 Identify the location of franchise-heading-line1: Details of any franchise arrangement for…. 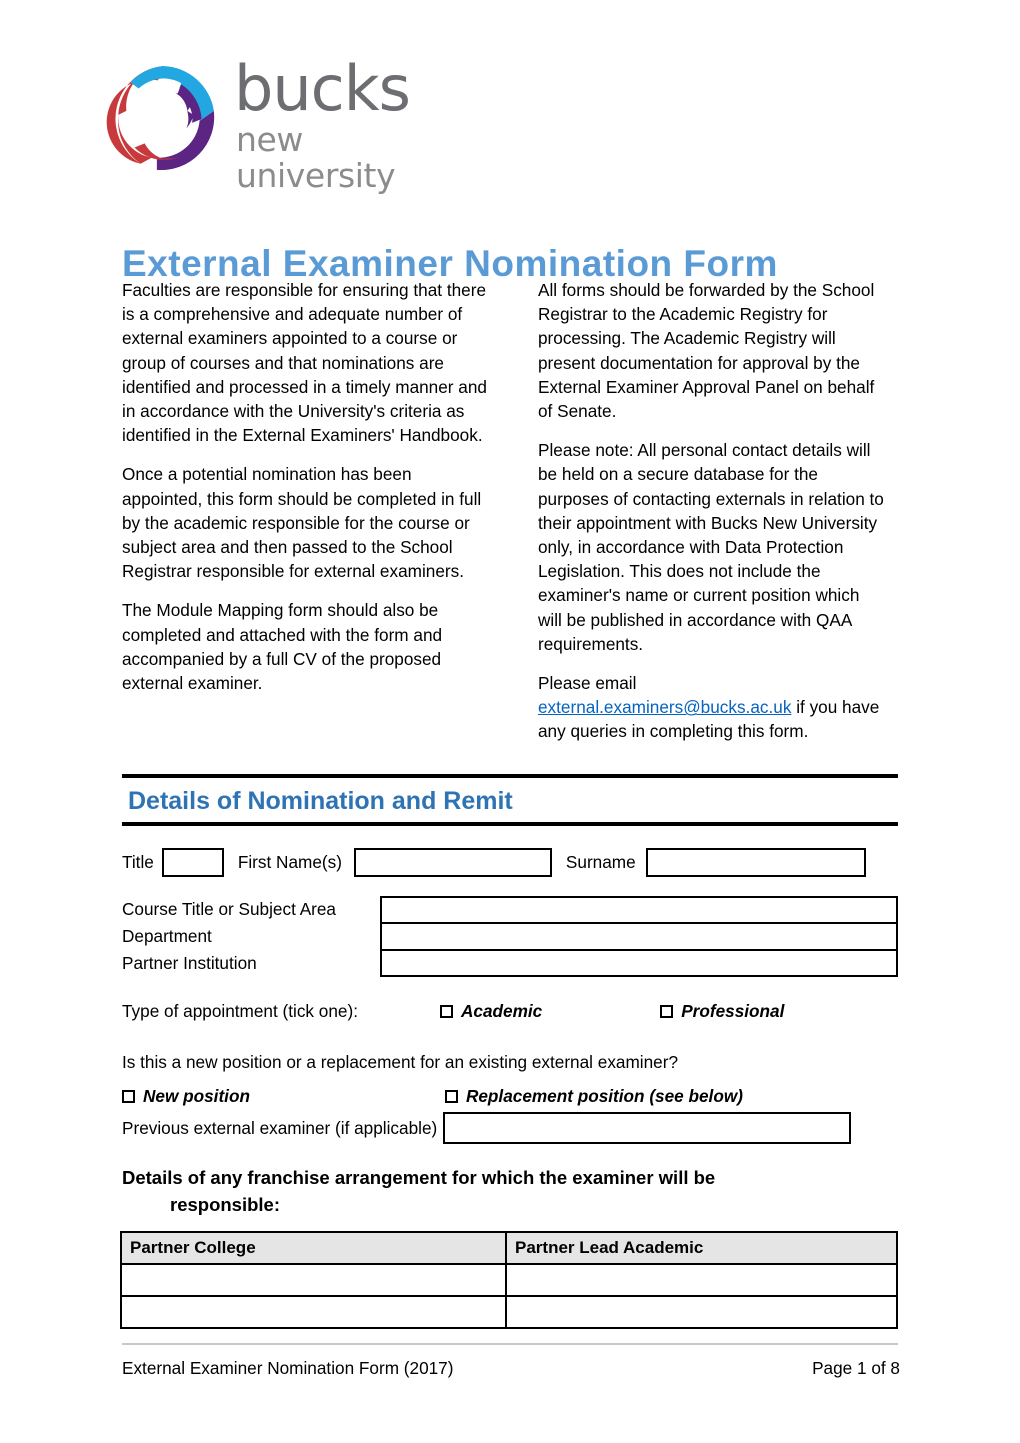
(419, 1177).